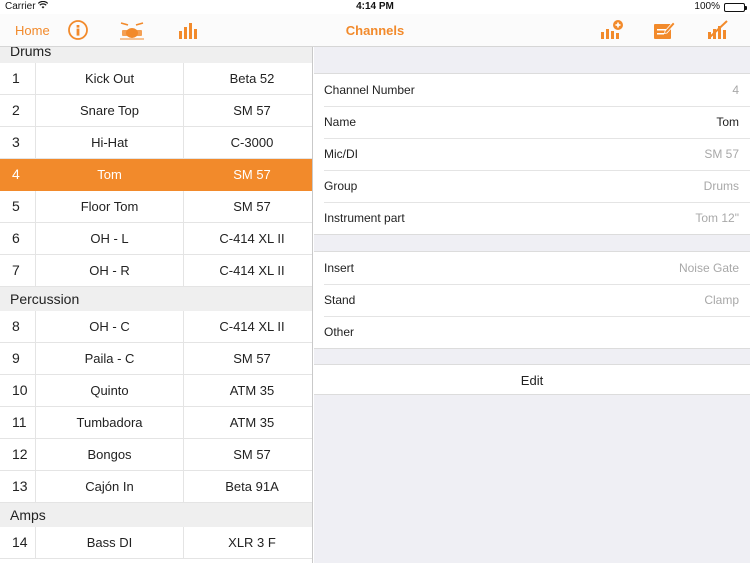 The width and height of the screenshot is (750, 563). Describe the element at coordinates (341, 154) in the screenshot. I see `detail-label: Mic/DI` at that location.